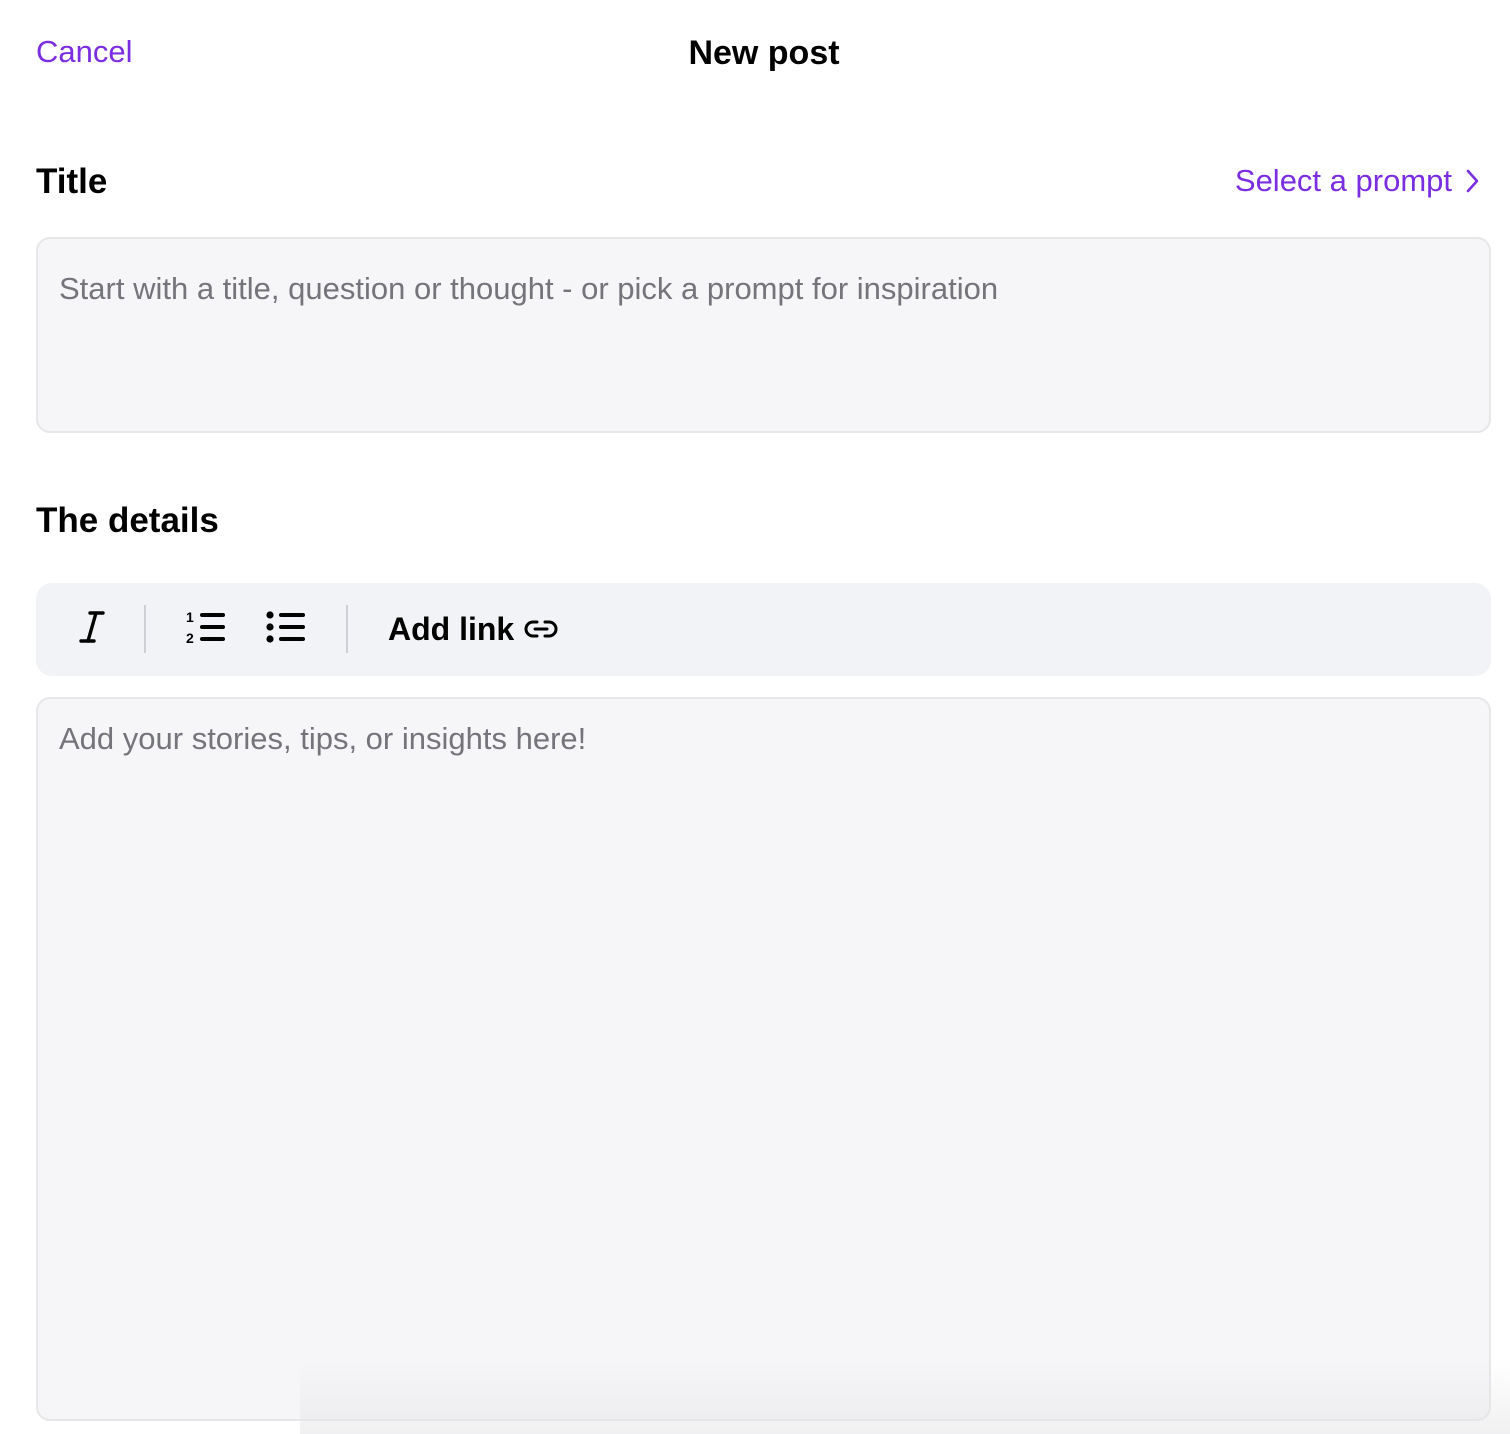 The image size is (1510, 1434). I want to click on formatting-toolbar: 1 2 Add link, so click(763, 629).